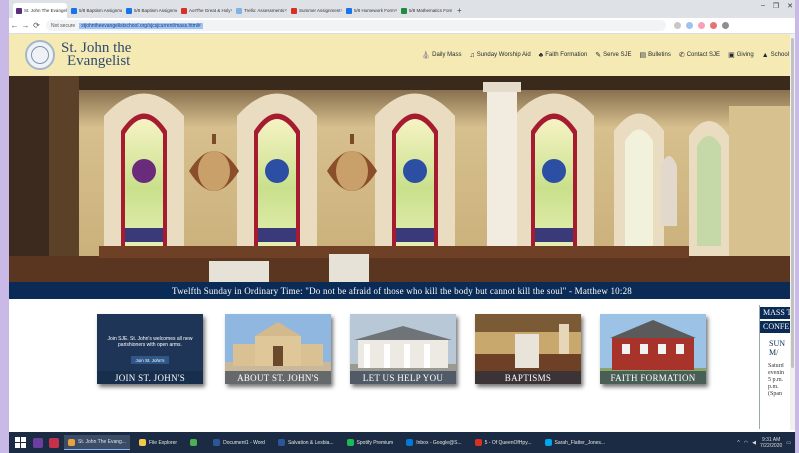 The height and width of the screenshot is (453, 799). What do you see at coordinates (426, 55) in the screenshot?
I see `church-icon: ⛪` at bounding box center [426, 55].